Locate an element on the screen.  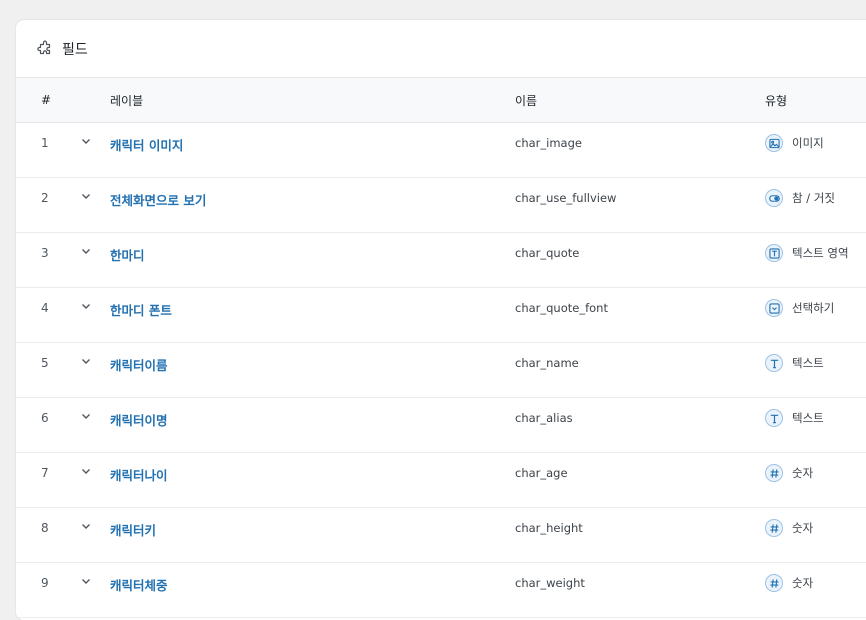
field-name: char_height is located at coordinates (549, 528).